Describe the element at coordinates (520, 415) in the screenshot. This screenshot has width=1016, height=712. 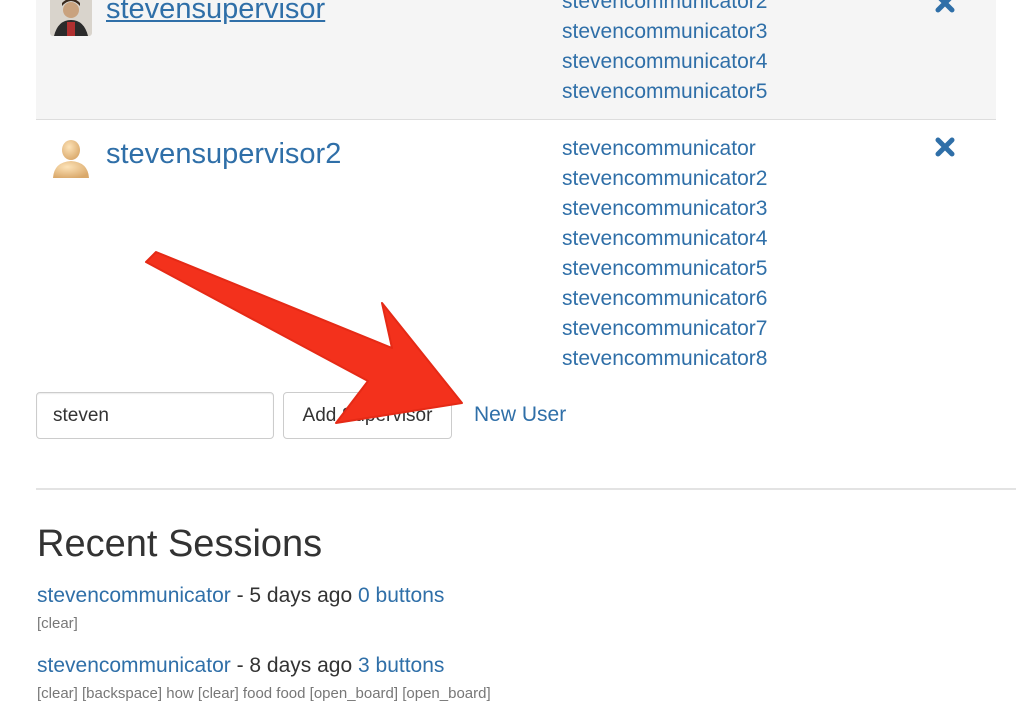
I see `new-user-link: New User` at that location.